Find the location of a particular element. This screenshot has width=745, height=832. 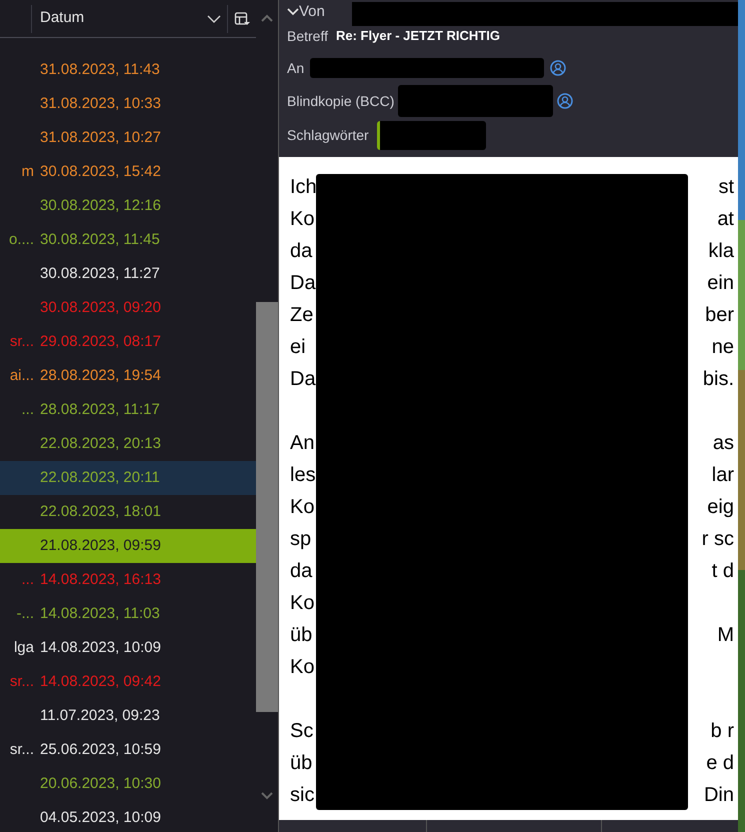

message-row: 20.06.2023, 10:30 is located at coordinates (128, 784).